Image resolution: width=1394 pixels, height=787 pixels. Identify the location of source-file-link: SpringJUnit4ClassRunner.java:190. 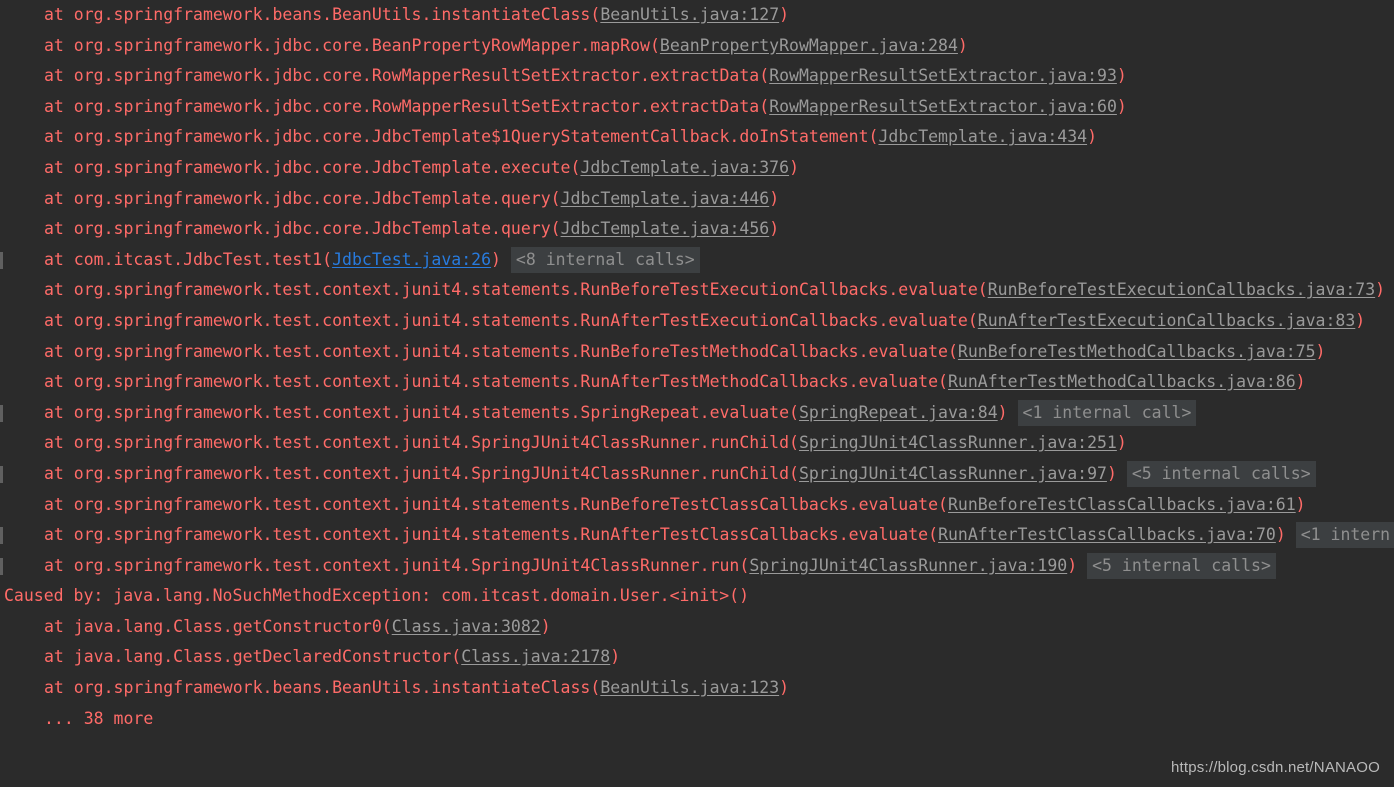
(908, 565).